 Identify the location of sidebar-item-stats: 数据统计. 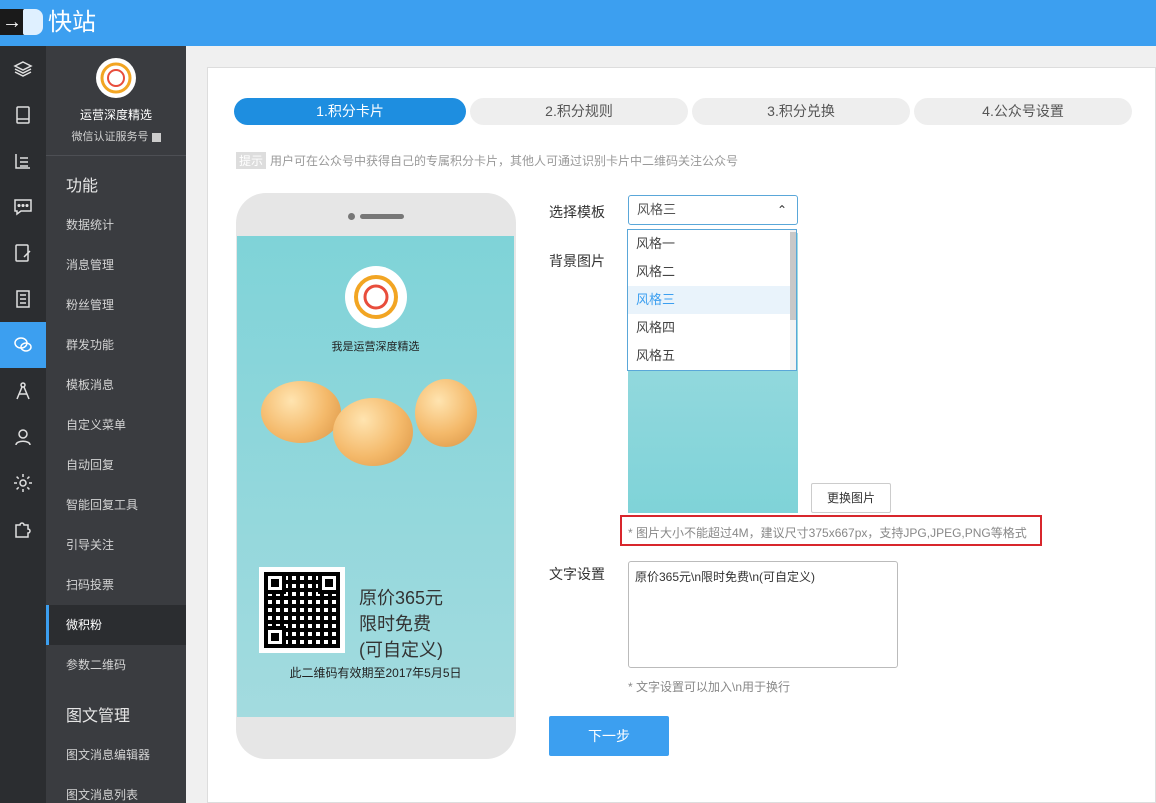
(116, 225).